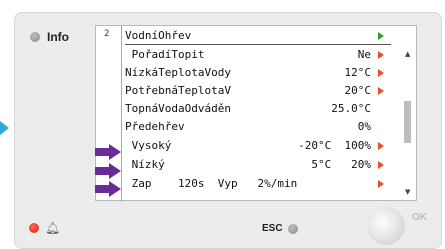  I want to click on row-value: 5°C 20%, so click(341, 164).